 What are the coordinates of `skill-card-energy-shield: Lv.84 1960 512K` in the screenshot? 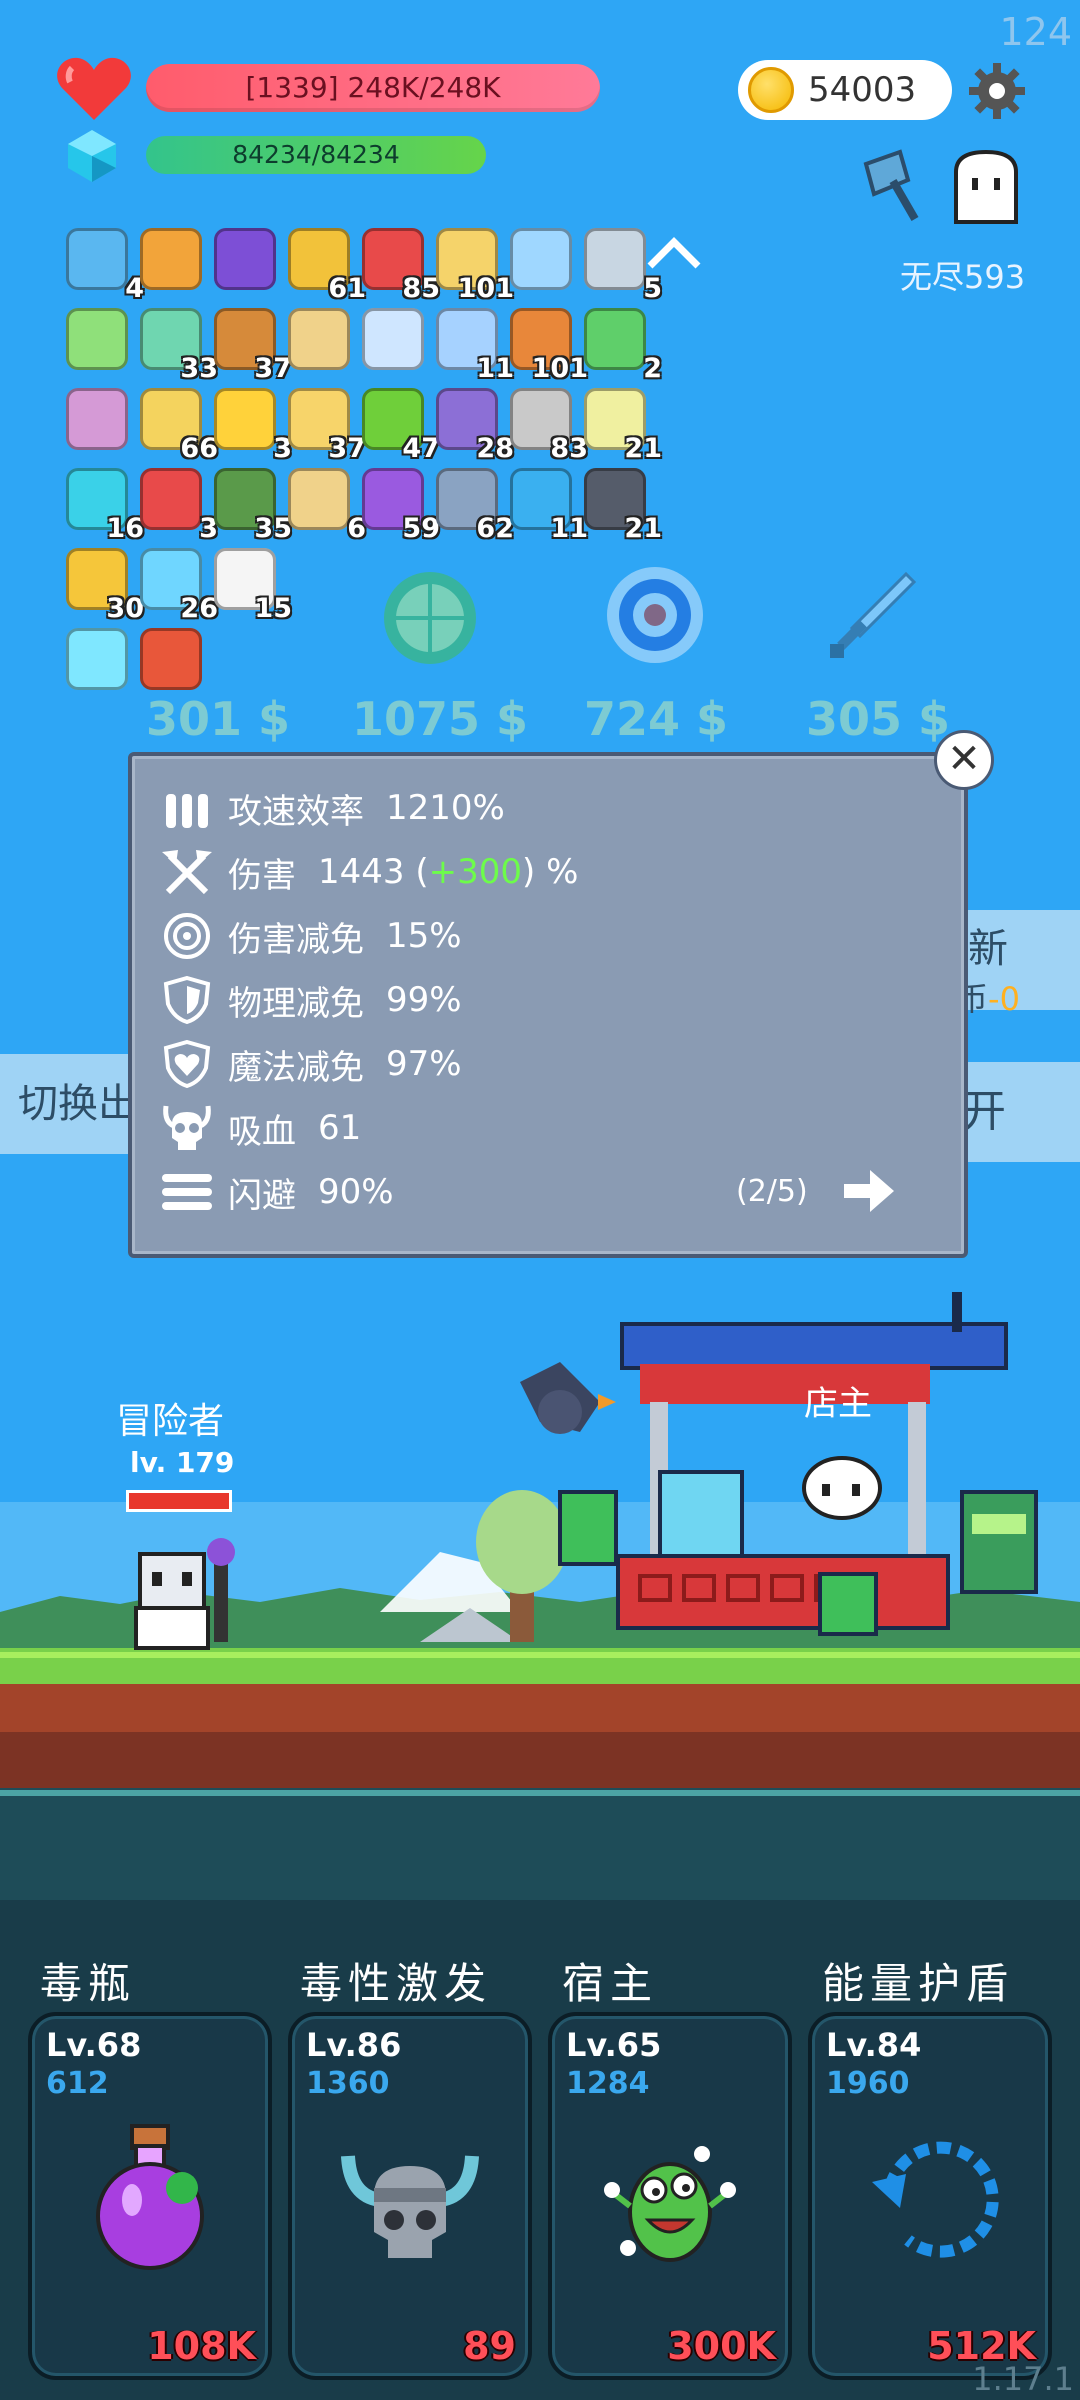 It's located at (930, 2196).